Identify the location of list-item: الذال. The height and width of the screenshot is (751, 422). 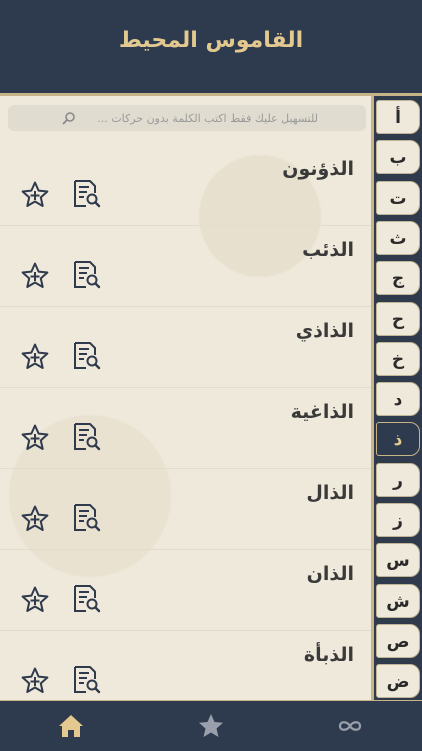
(187, 509).